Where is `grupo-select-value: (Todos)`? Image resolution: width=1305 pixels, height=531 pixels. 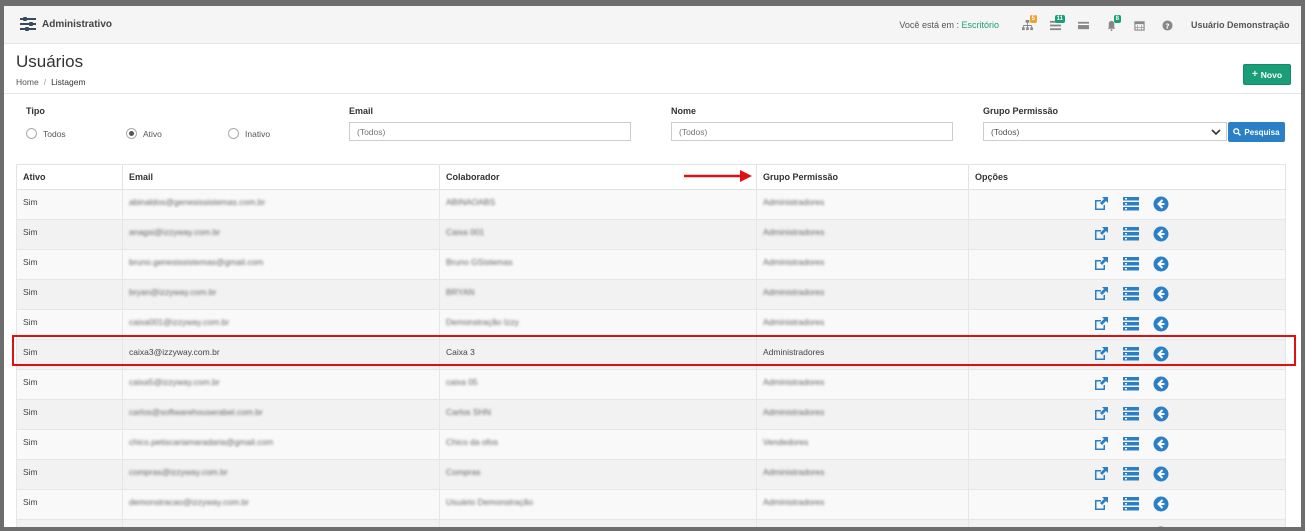 grupo-select-value: (Todos) is located at coordinates (1005, 131).